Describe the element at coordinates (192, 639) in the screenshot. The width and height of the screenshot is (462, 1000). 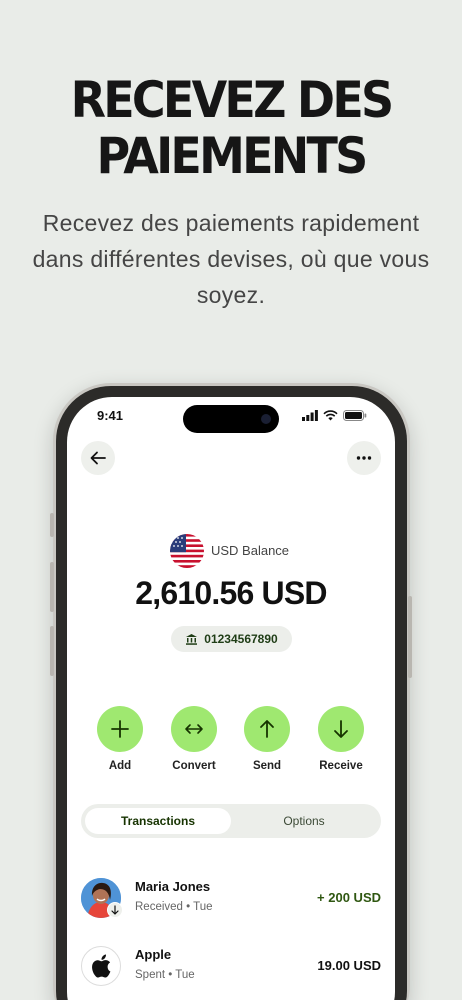
I see `bank-icon` at that location.